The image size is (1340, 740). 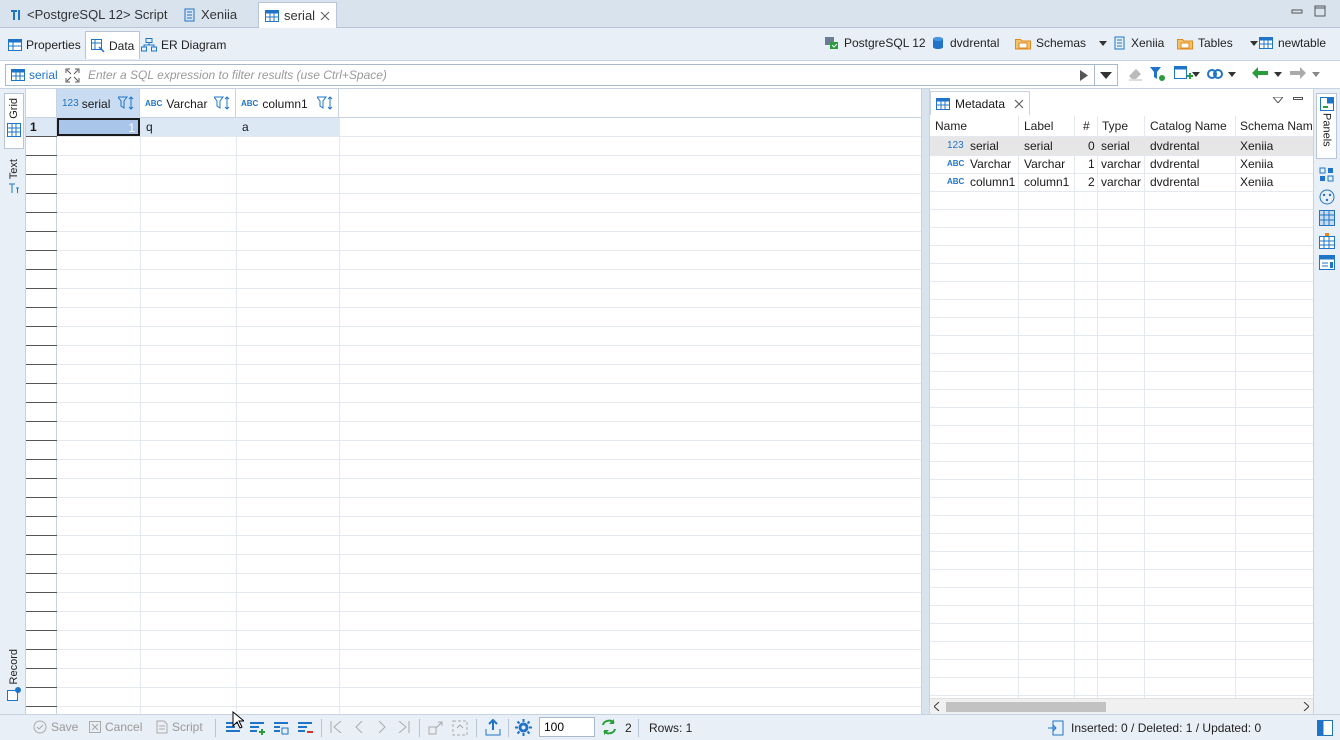 What do you see at coordinates (1276, 126) in the screenshot?
I see `header-schema: Schema Nam` at bounding box center [1276, 126].